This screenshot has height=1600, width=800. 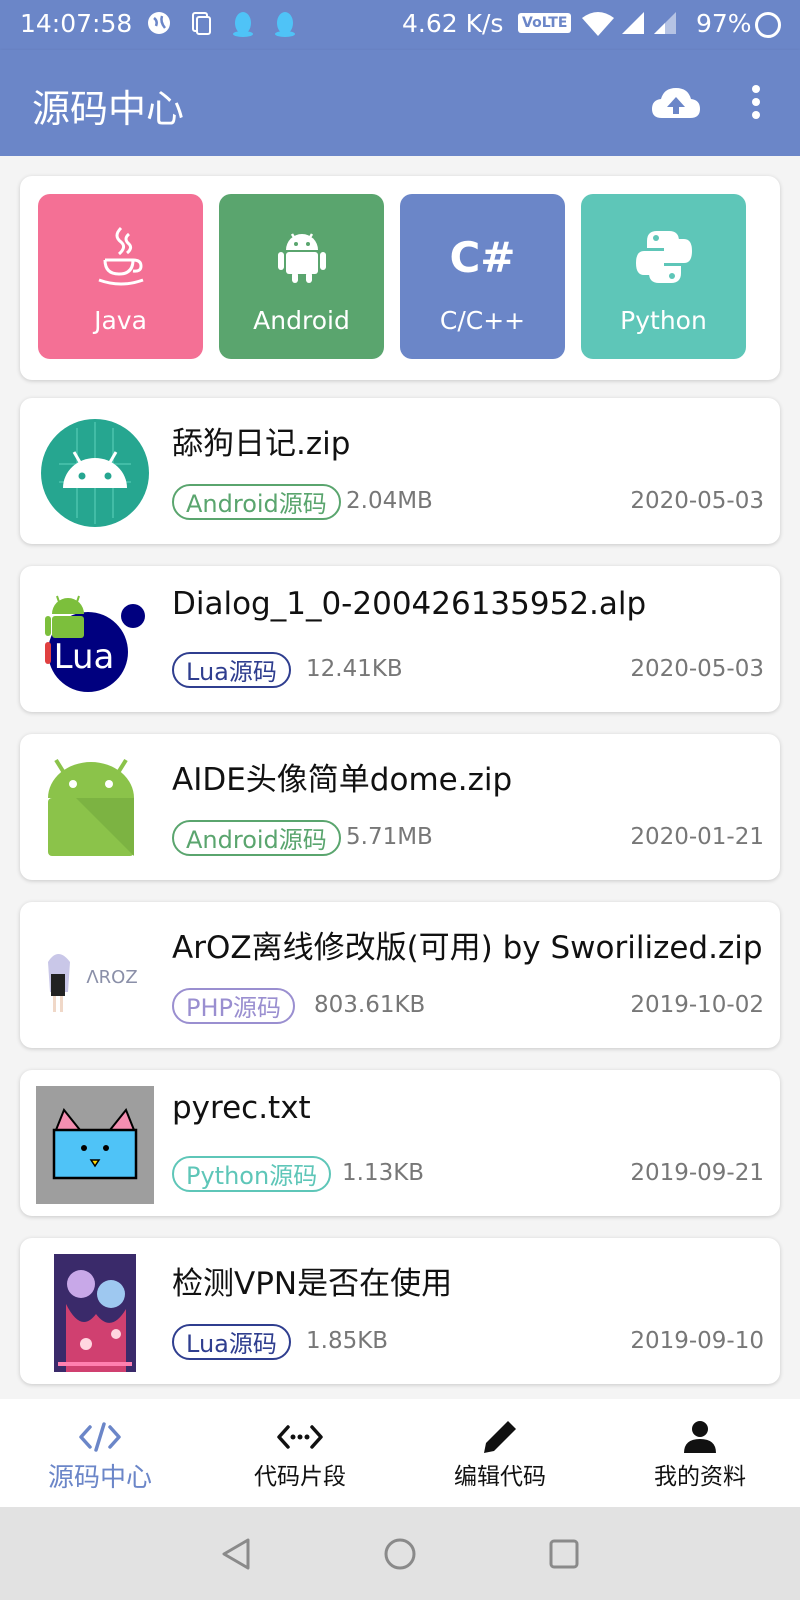 I want to click on nav-code-snippets: 代码片段, so click(x=300, y=1453).